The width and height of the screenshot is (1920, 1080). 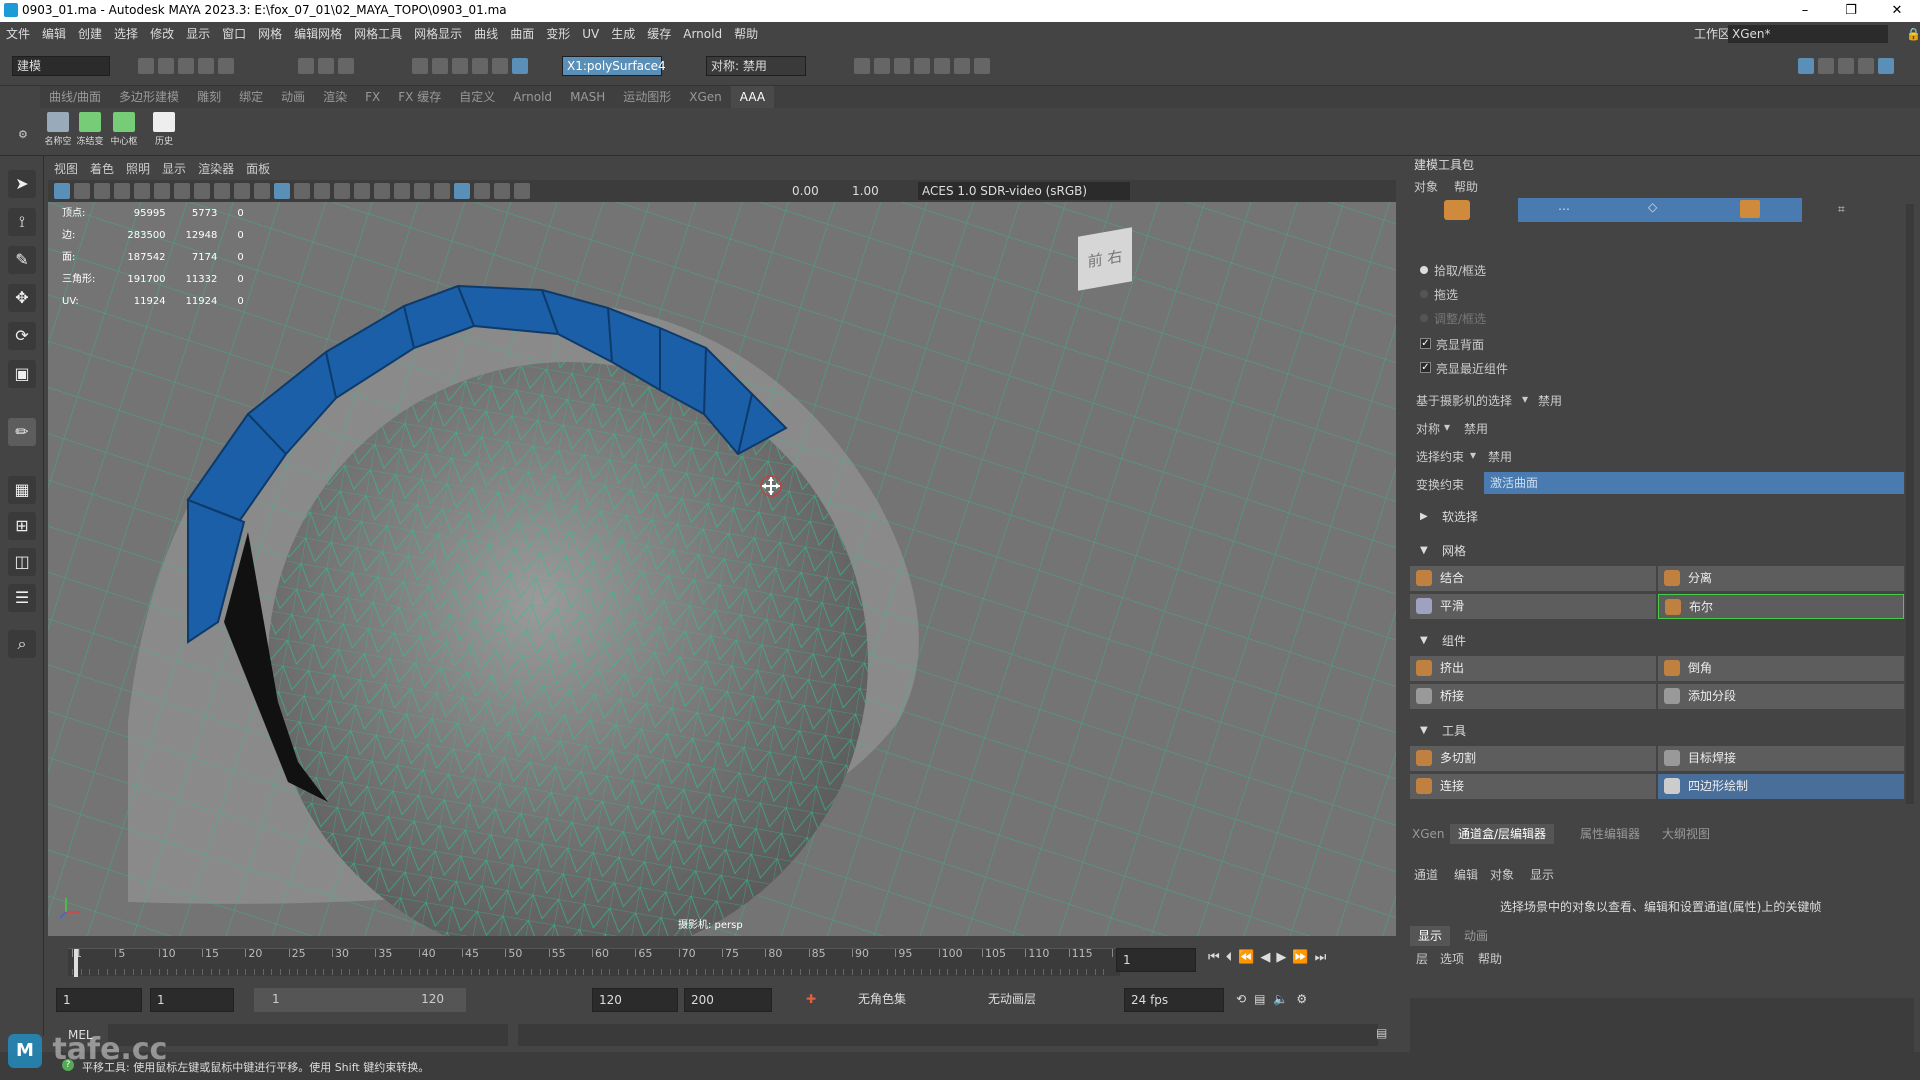 What do you see at coordinates (146, 66) in the screenshot?
I see `new-scene-icon` at bounding box center [146, 66].